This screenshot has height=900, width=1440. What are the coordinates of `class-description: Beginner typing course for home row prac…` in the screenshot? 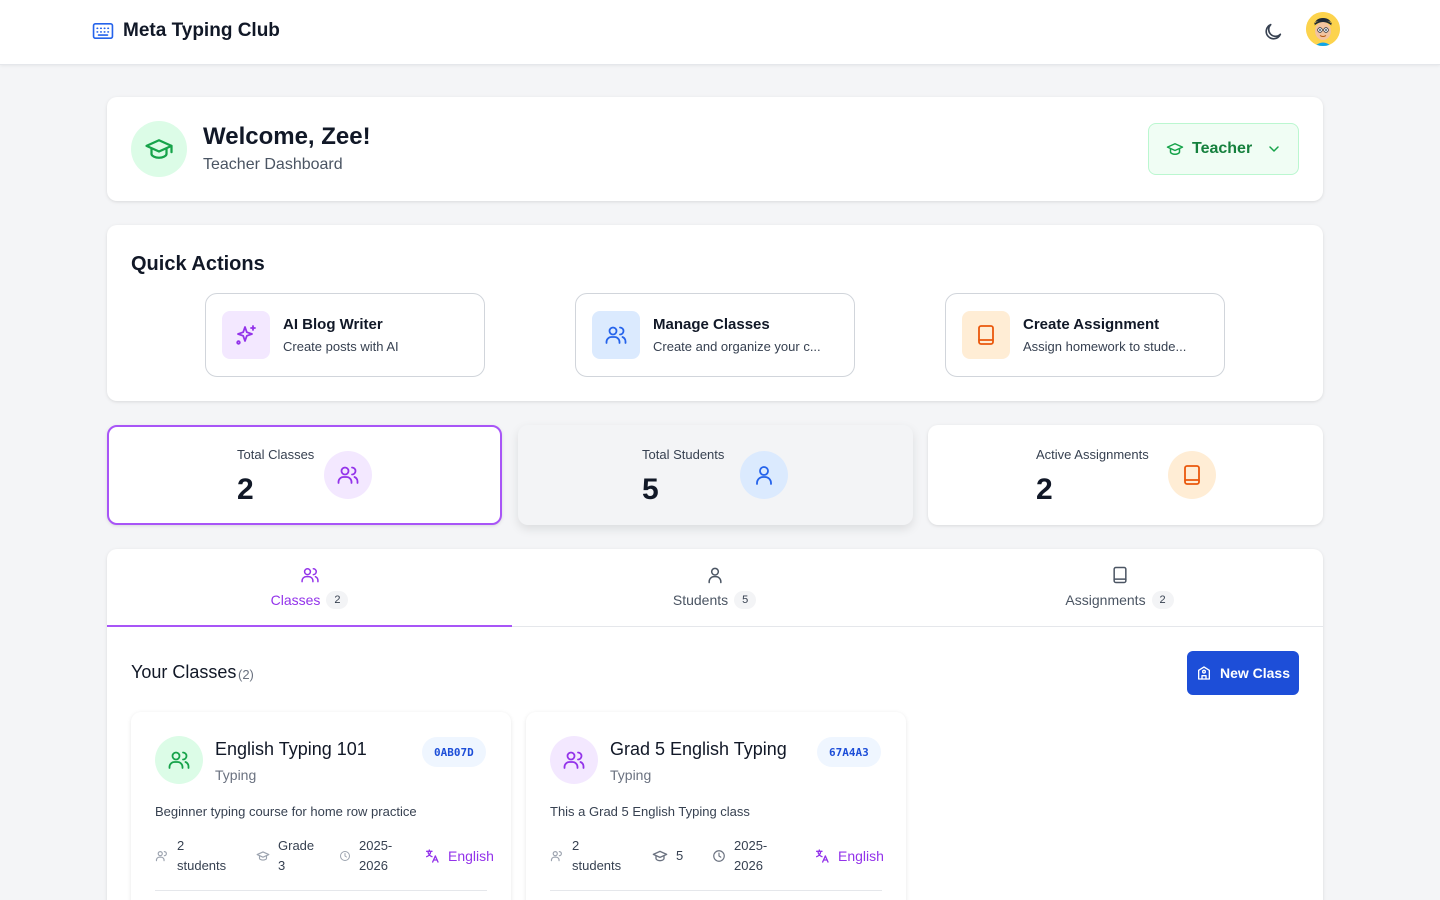 It's located at (286, 811).